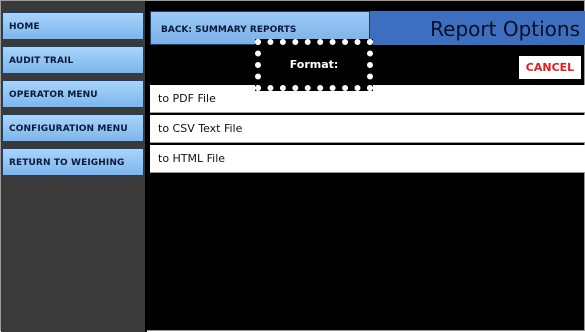  Describe the element at coordinates (477, 28) in the screenshot. I see `page-title: Report Options` at that location.